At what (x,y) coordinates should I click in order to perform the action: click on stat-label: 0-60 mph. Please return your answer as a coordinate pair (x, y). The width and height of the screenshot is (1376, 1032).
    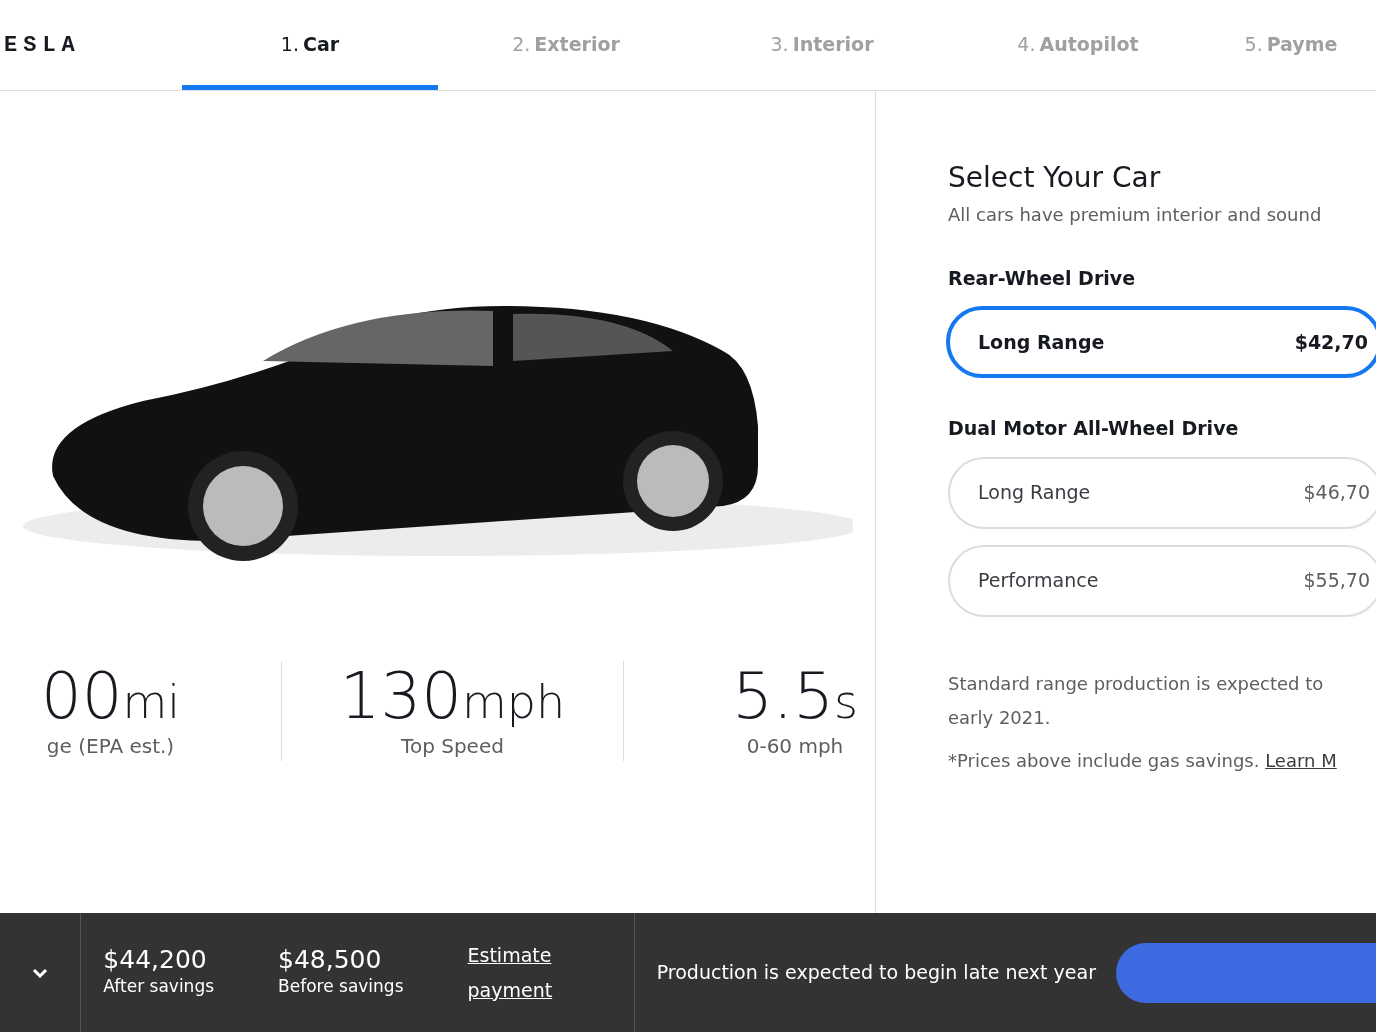
    Looking at the image, I should click on (795, 747).